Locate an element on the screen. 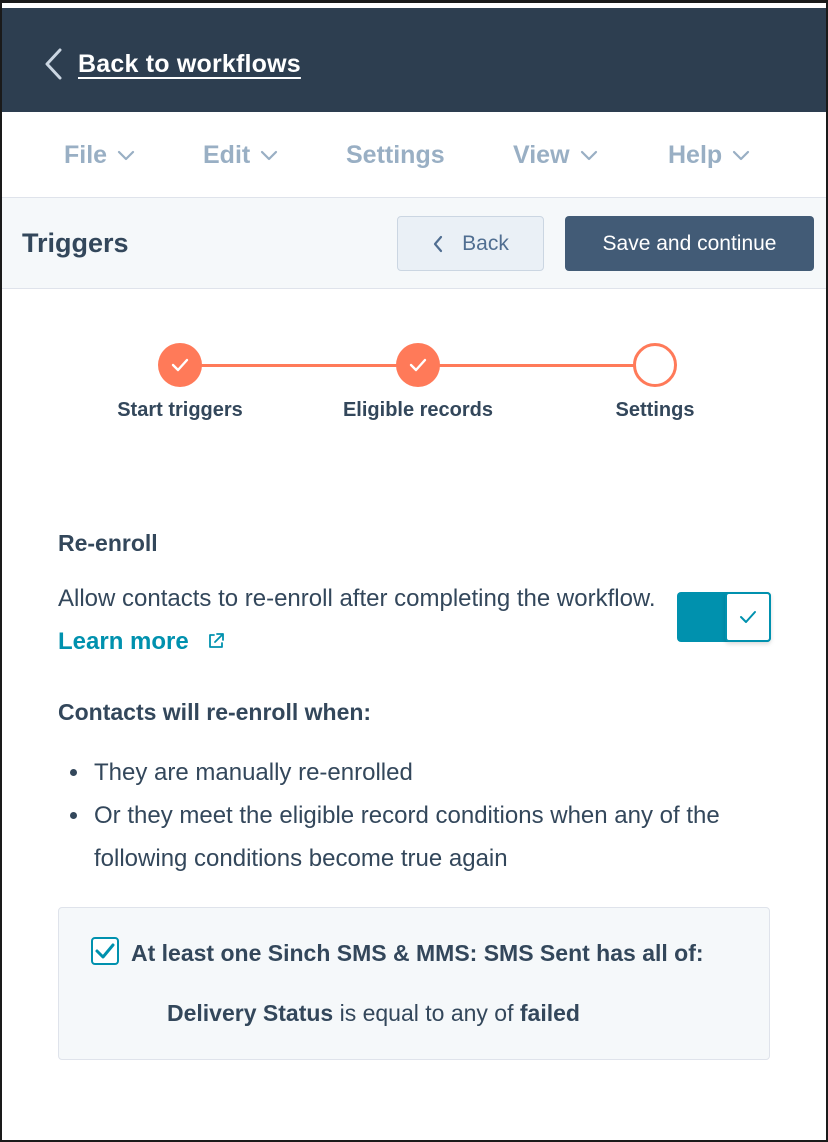  page-header: Triggers Back Save and continue is located at coordinates (414, 243).